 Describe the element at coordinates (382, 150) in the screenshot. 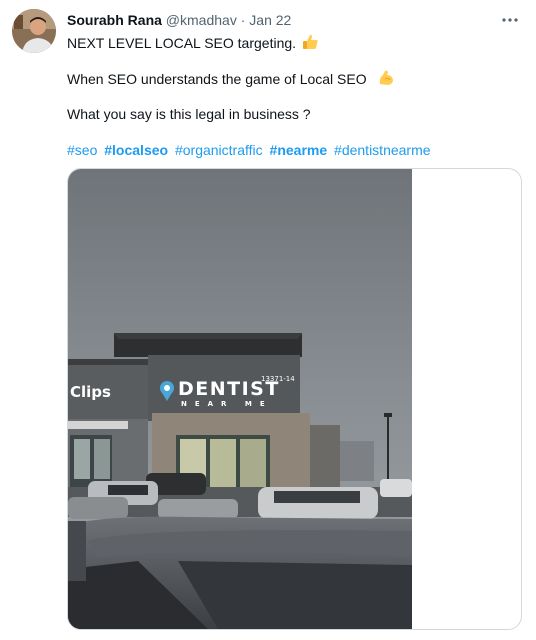

I see `hashtag-dentistnearme: #dentistnearme` at that location.